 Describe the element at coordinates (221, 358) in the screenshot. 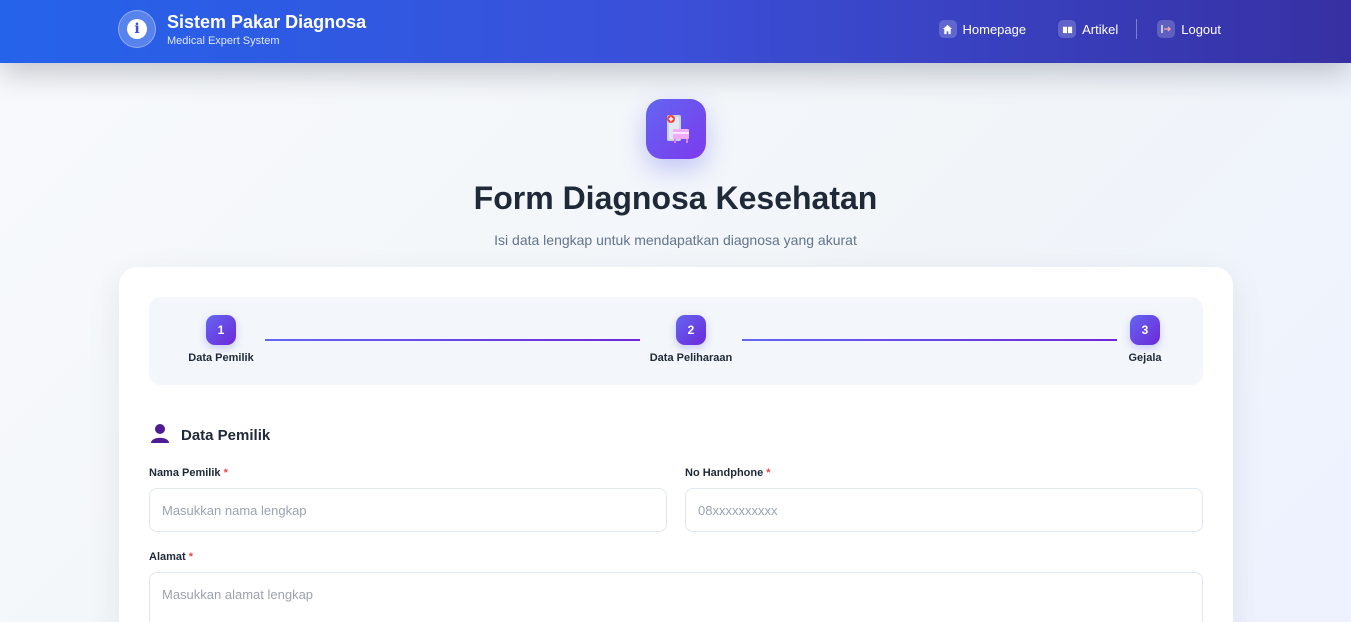

I see `step-label: Data Pemilik` at that location.